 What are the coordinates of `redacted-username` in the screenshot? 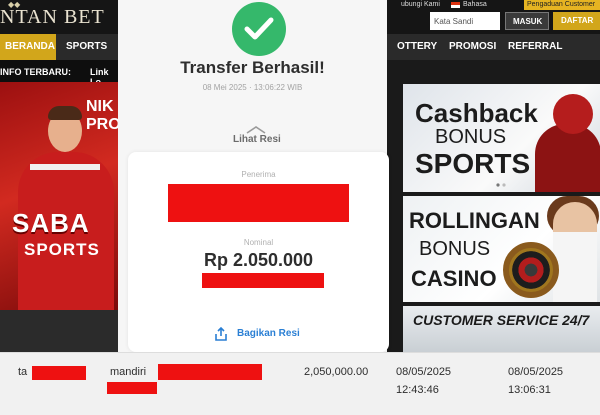 It's located at (59, 373).